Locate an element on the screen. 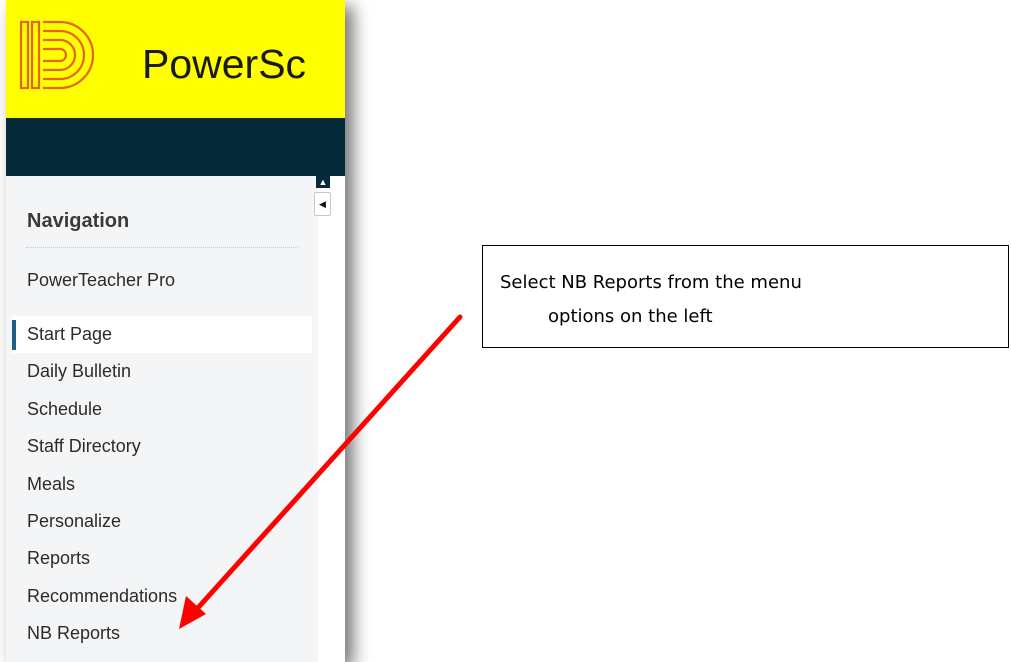 The width and height of the screenshot is (1011, 662). nav-item-reports: Reports is located at coordinates (162, 558).